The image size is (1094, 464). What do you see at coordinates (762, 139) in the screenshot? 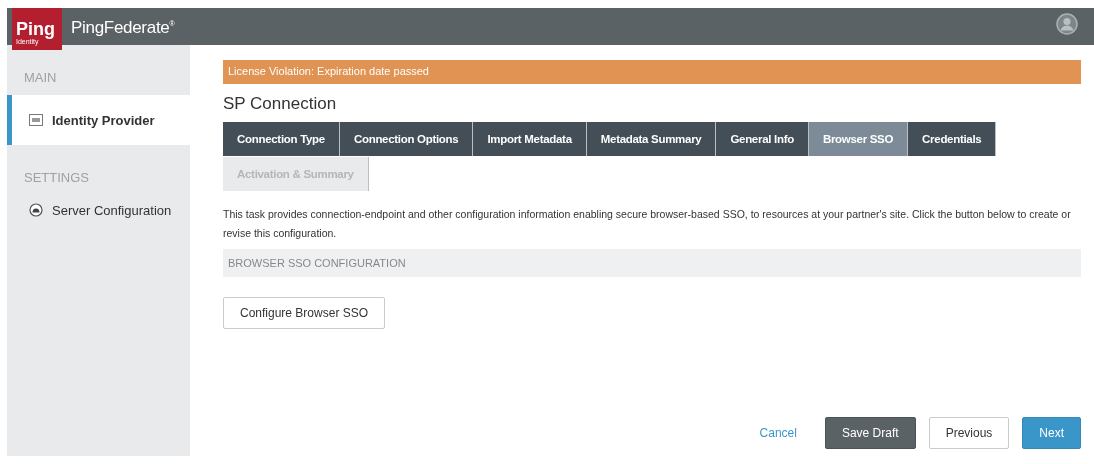
I see `wizard-tab: General Info` at bounding box center [762, 139].